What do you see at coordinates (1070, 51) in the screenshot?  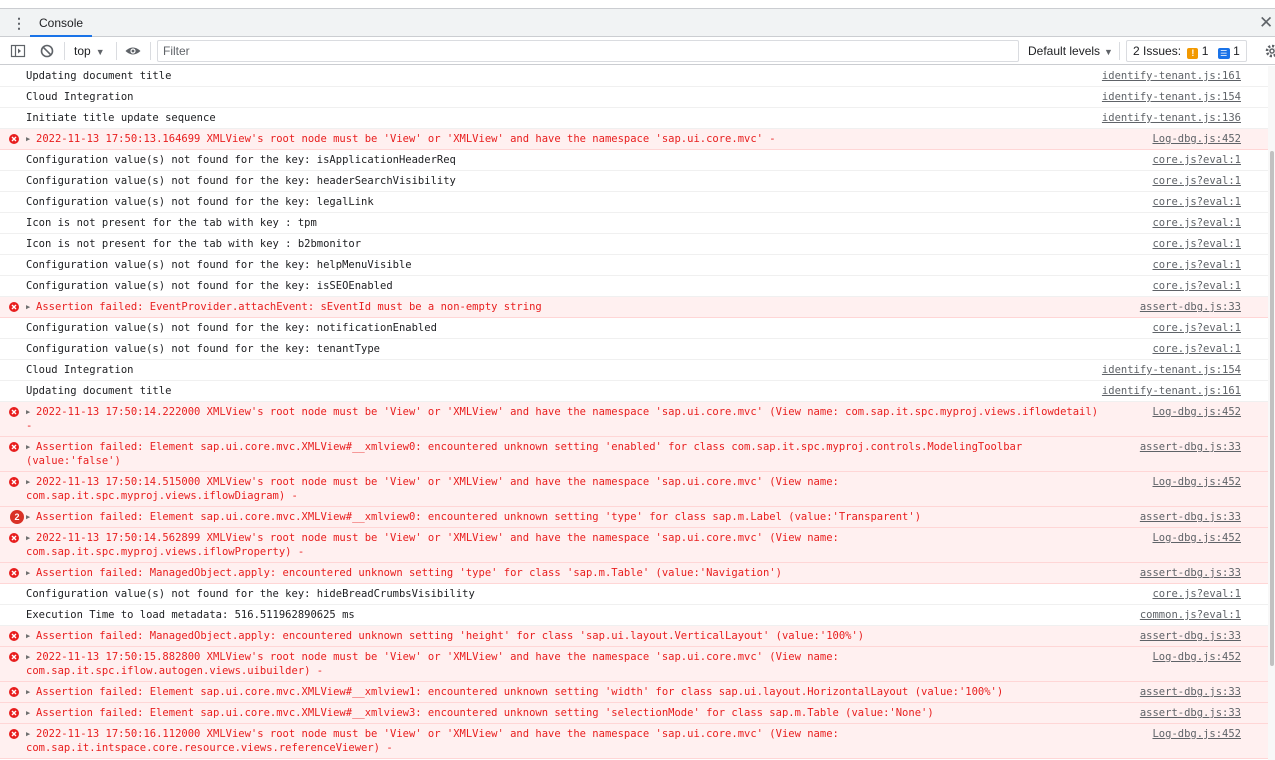 I see `log-levels-dropdown: Default levels ▼` at bounding box center [1070, 51].